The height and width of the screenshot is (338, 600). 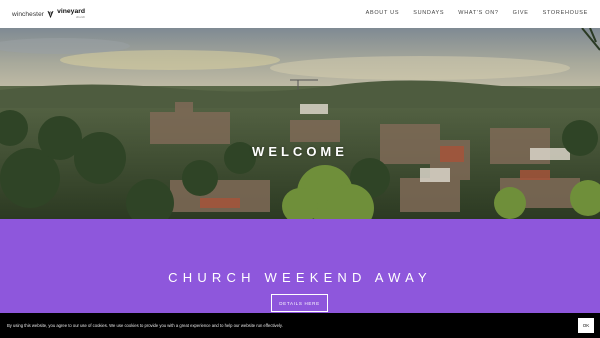 What do you see at coordinates (428, 13) in the screenshot?
I see `nav-sundays: SUNDAYS` at bounding box center [428, 13].